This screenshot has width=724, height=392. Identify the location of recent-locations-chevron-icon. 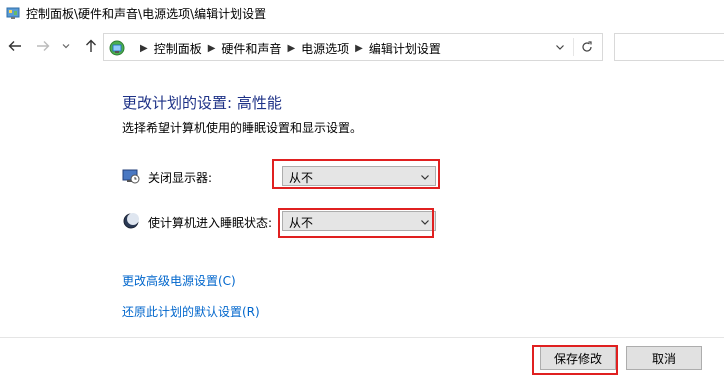
(66, 46).